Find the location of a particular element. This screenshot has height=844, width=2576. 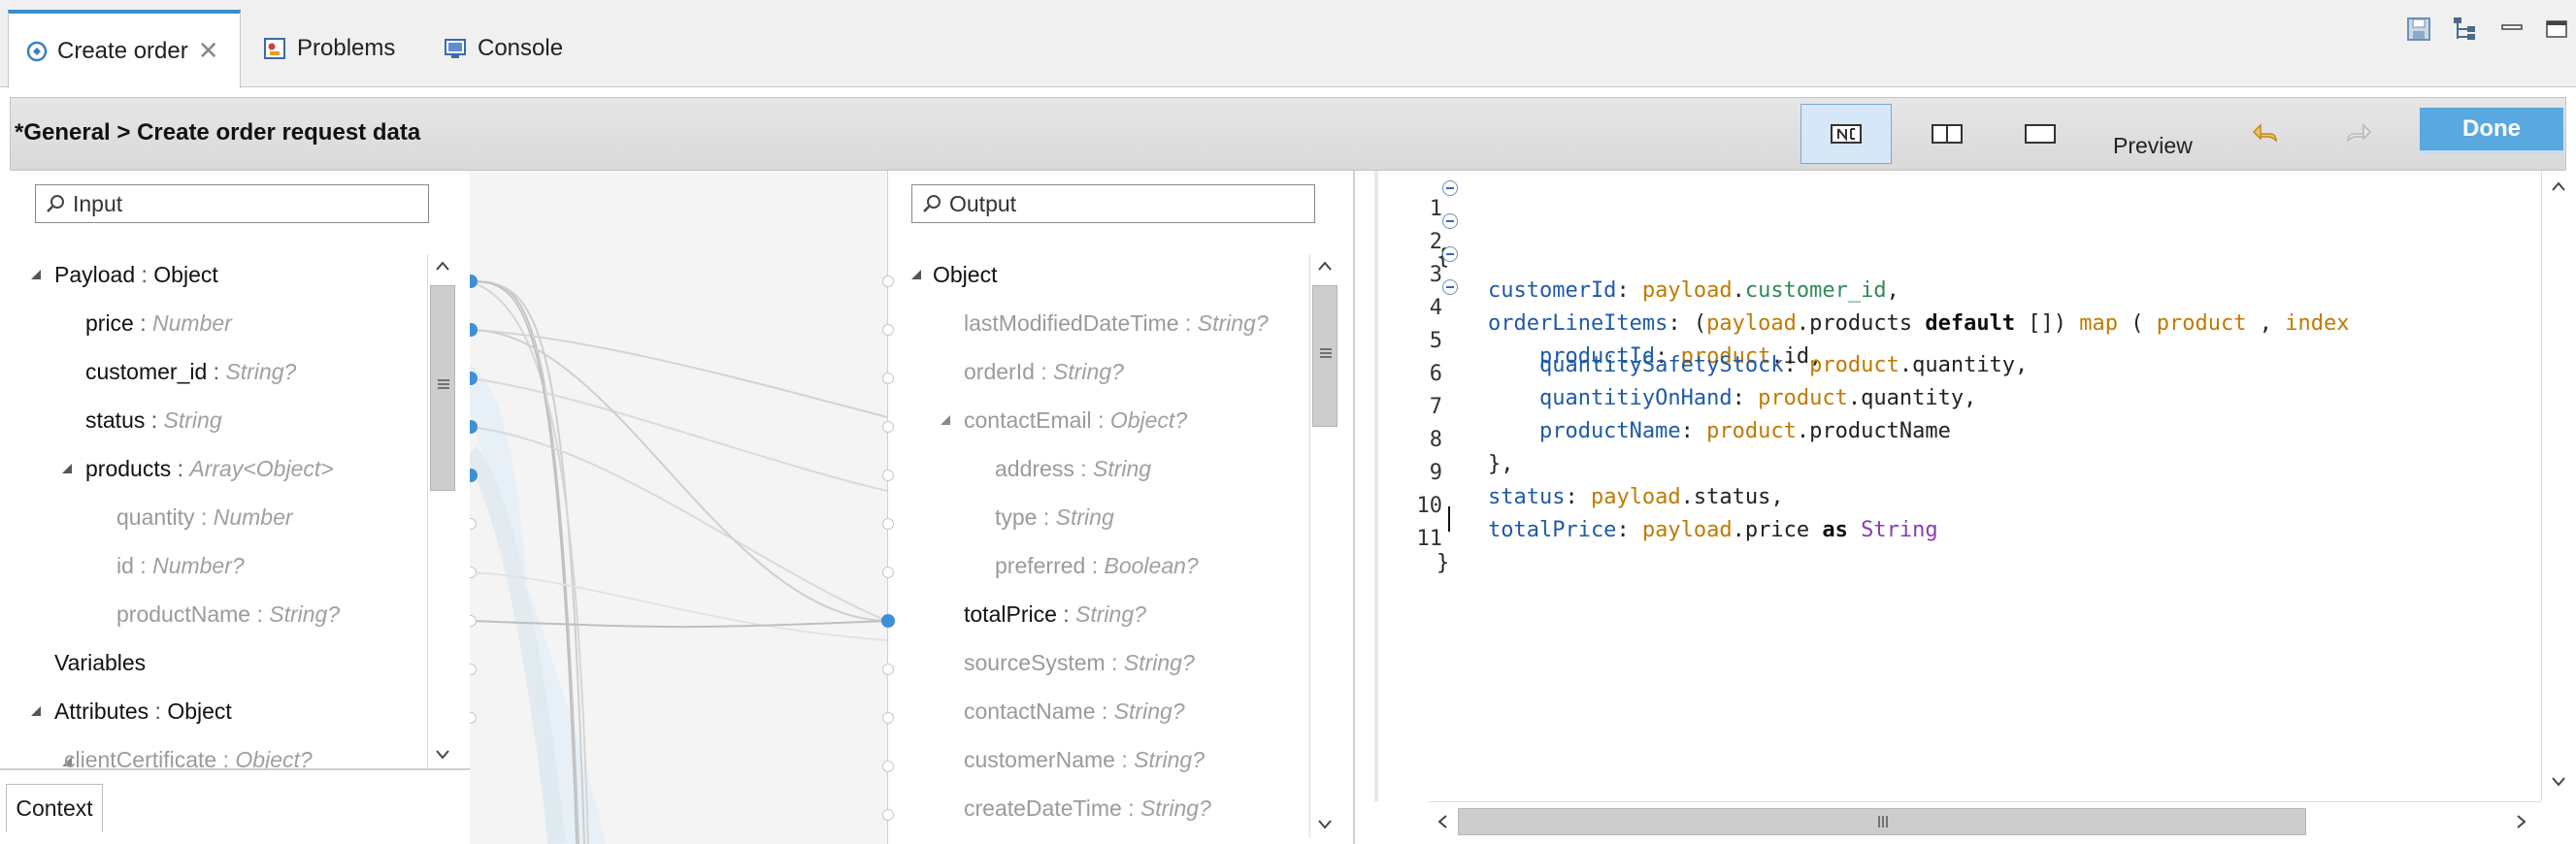

done-button: Done is located at coordinates (2491, 131).